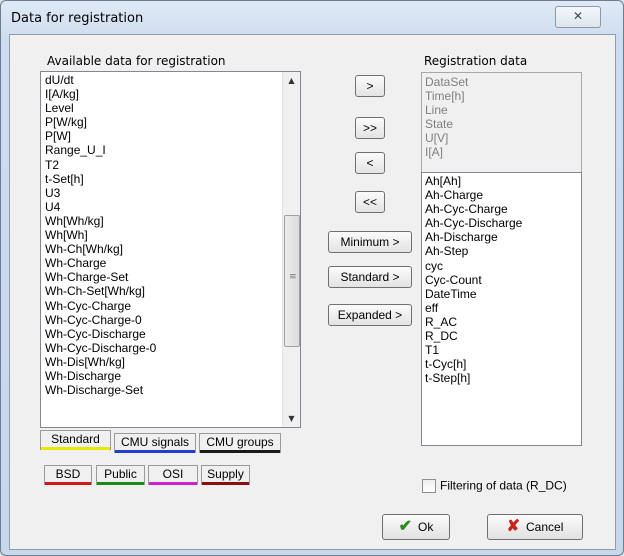 The image size is (624, 556). Describe the element at coordinates (416, 527) in the screenshot. I see `ok-button: ✔ Ok` at that location.